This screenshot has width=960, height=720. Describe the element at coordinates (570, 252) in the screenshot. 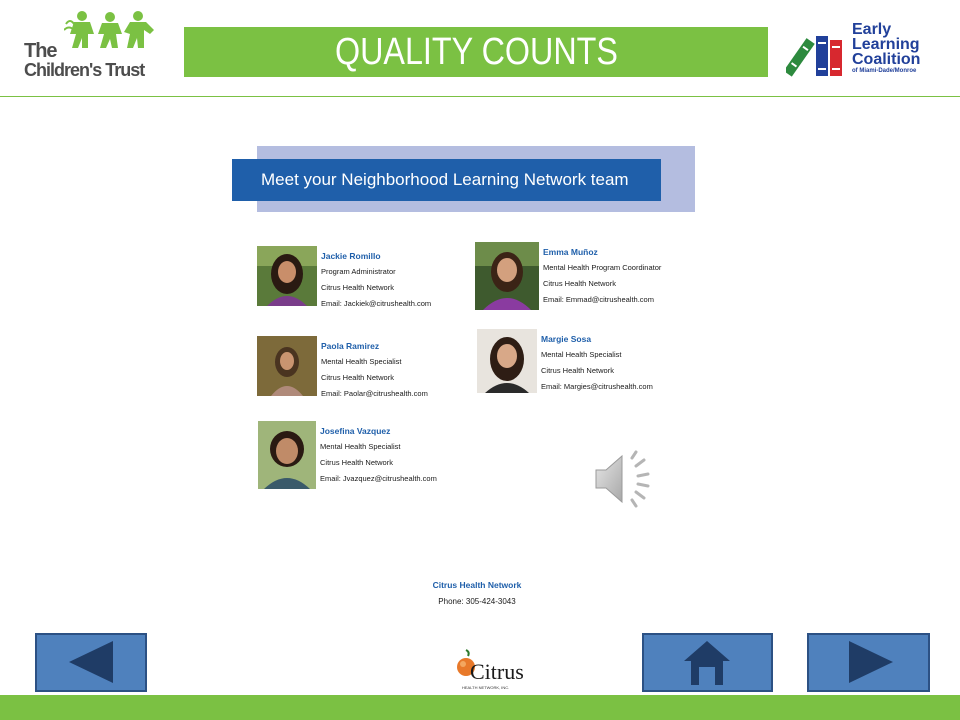

I see `member-name: Emma Muñoz` at that location.